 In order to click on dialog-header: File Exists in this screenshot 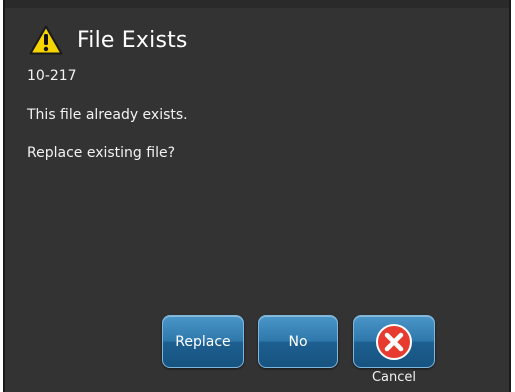, I will do `click(108, 40)`.